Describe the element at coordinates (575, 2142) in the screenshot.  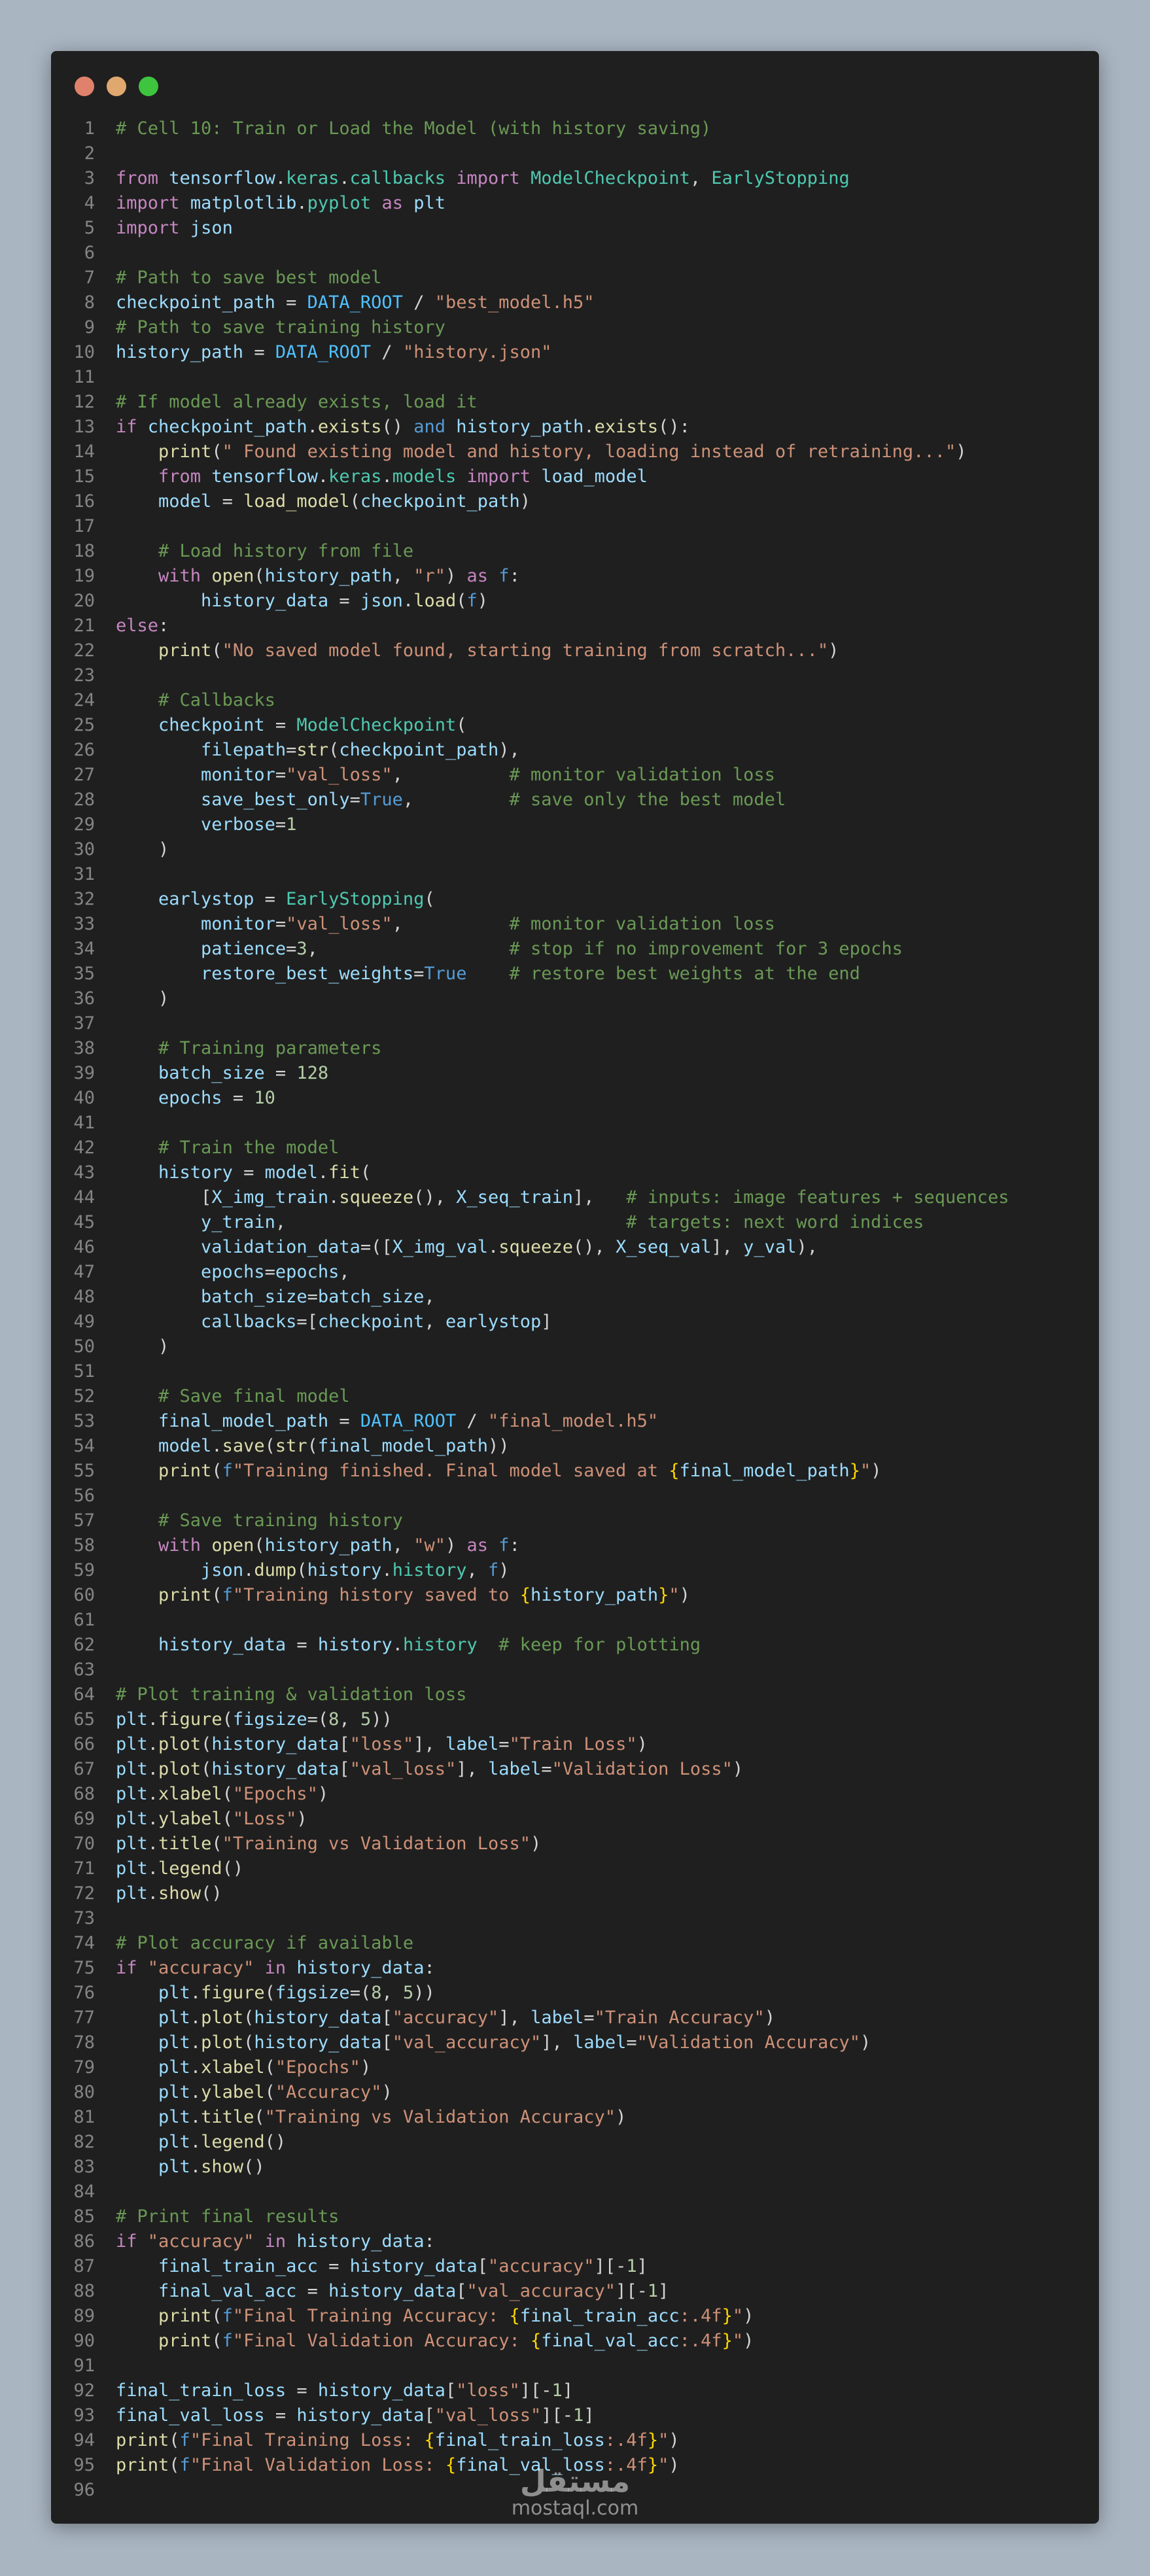
I see `code-line: 82 plt.legend()` at that location.